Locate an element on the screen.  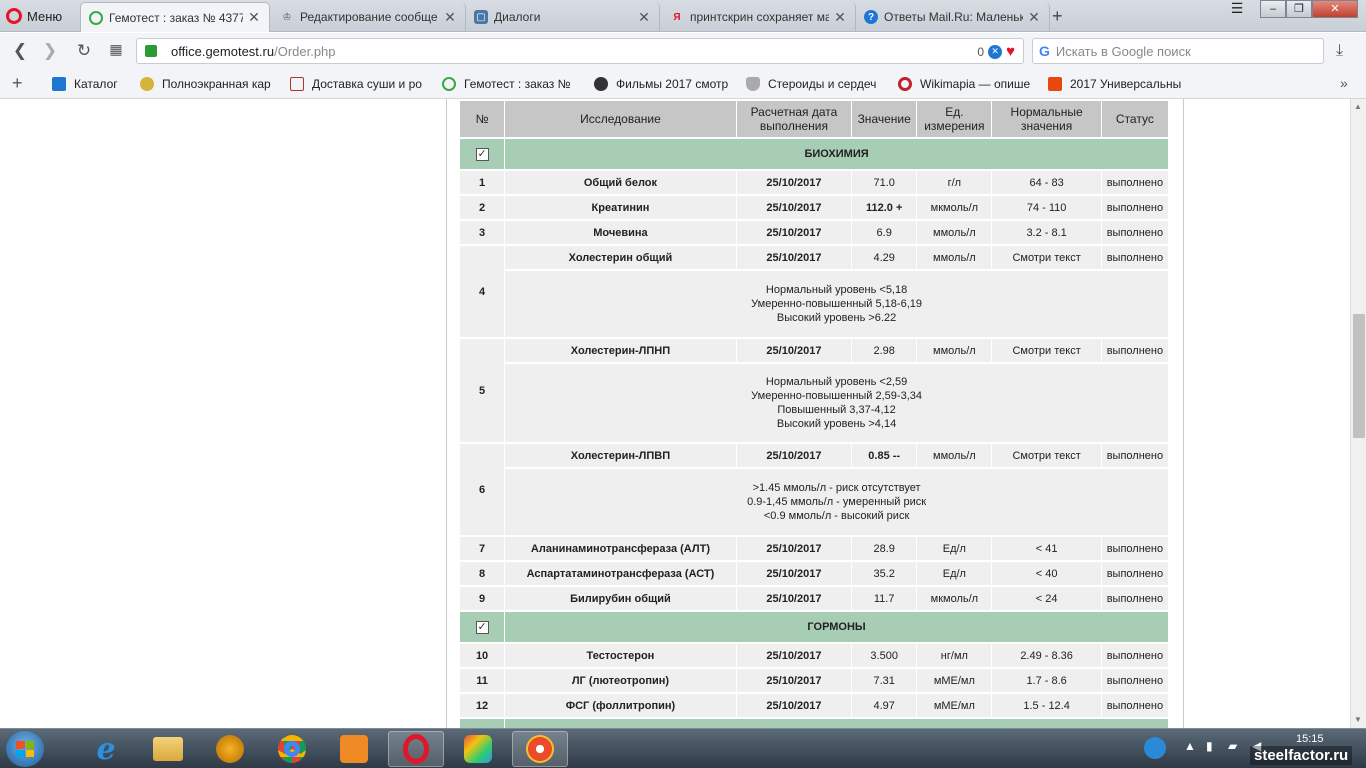
bookmark-fullscreen-map: Полноэкранная кар is located at coordinates (207, 84).